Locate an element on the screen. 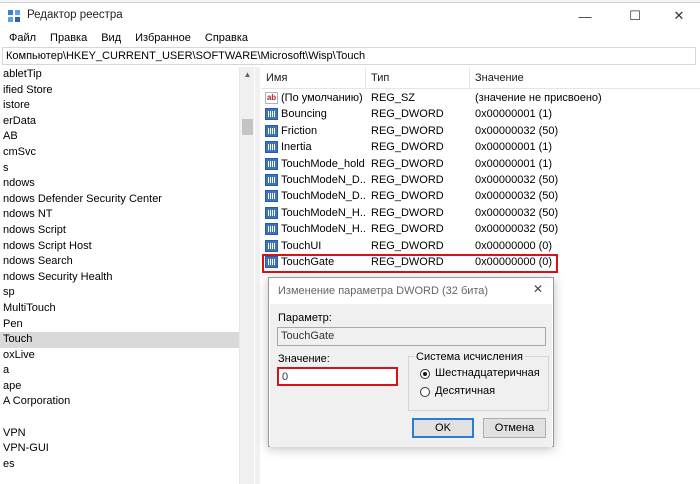  value-input: 0 is located at coordinates (337, 376).